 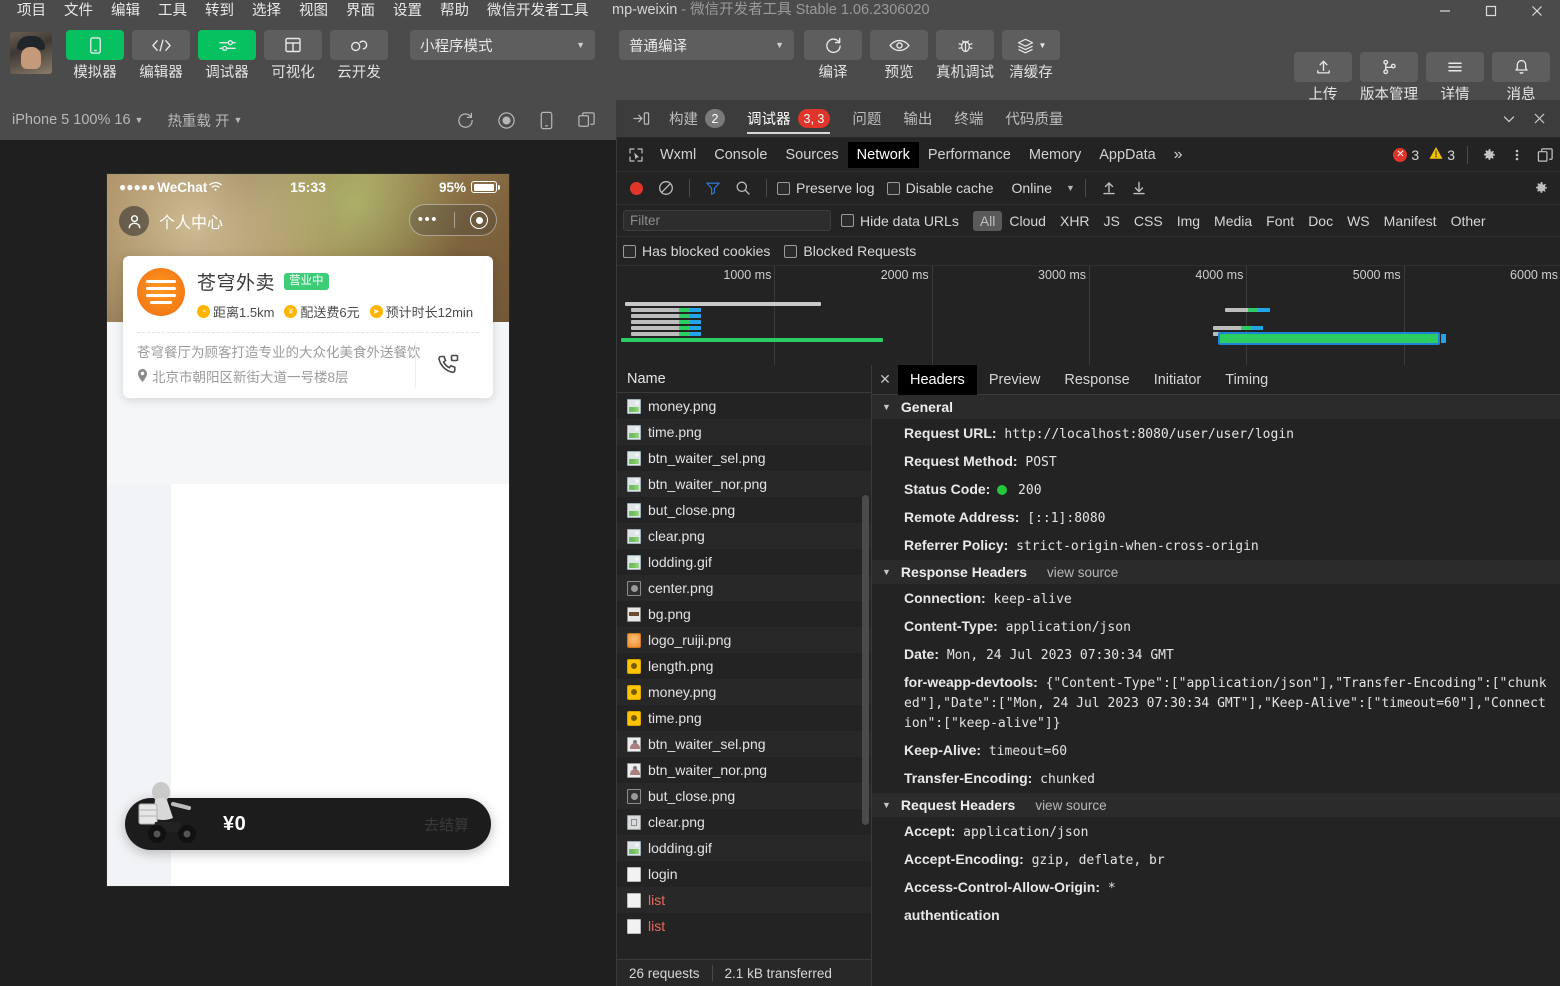 I want to click on capsule-menu-icon: •••, so click(x=428, y=219).